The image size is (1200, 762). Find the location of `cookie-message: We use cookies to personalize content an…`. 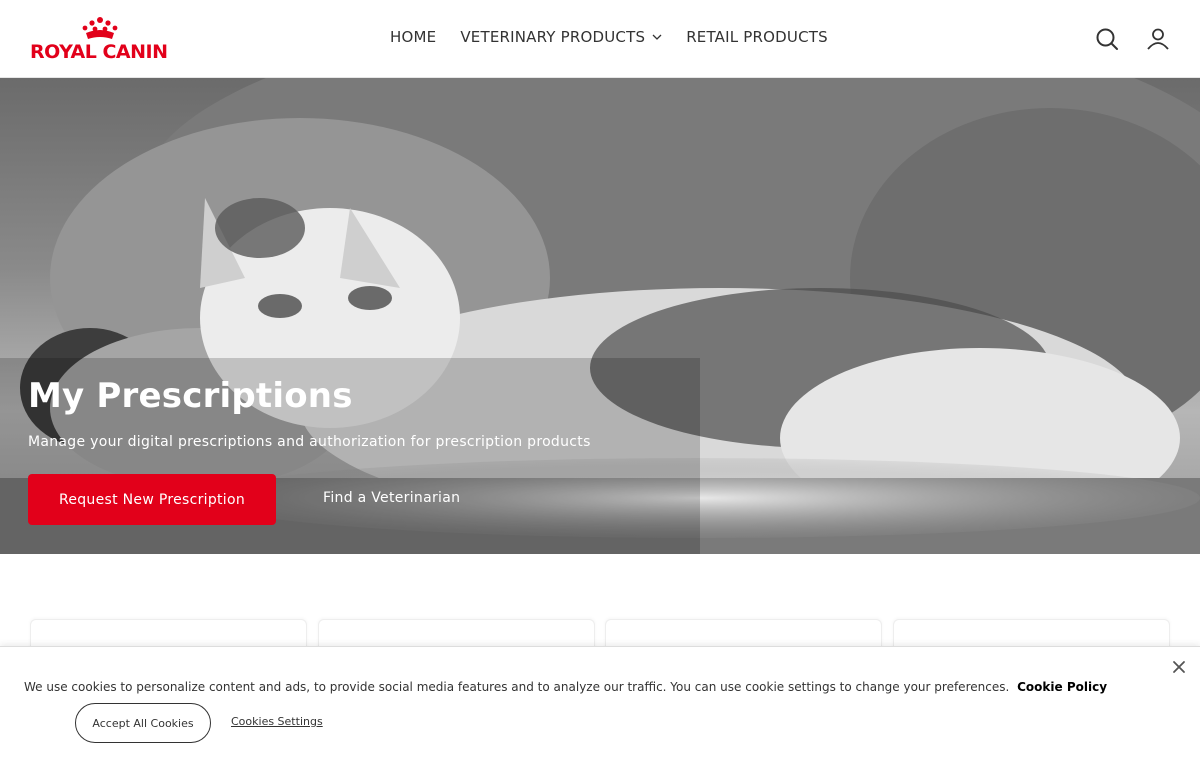

cookie-message: We use cookies to personalize content an… is located at coordinates (565, 687).